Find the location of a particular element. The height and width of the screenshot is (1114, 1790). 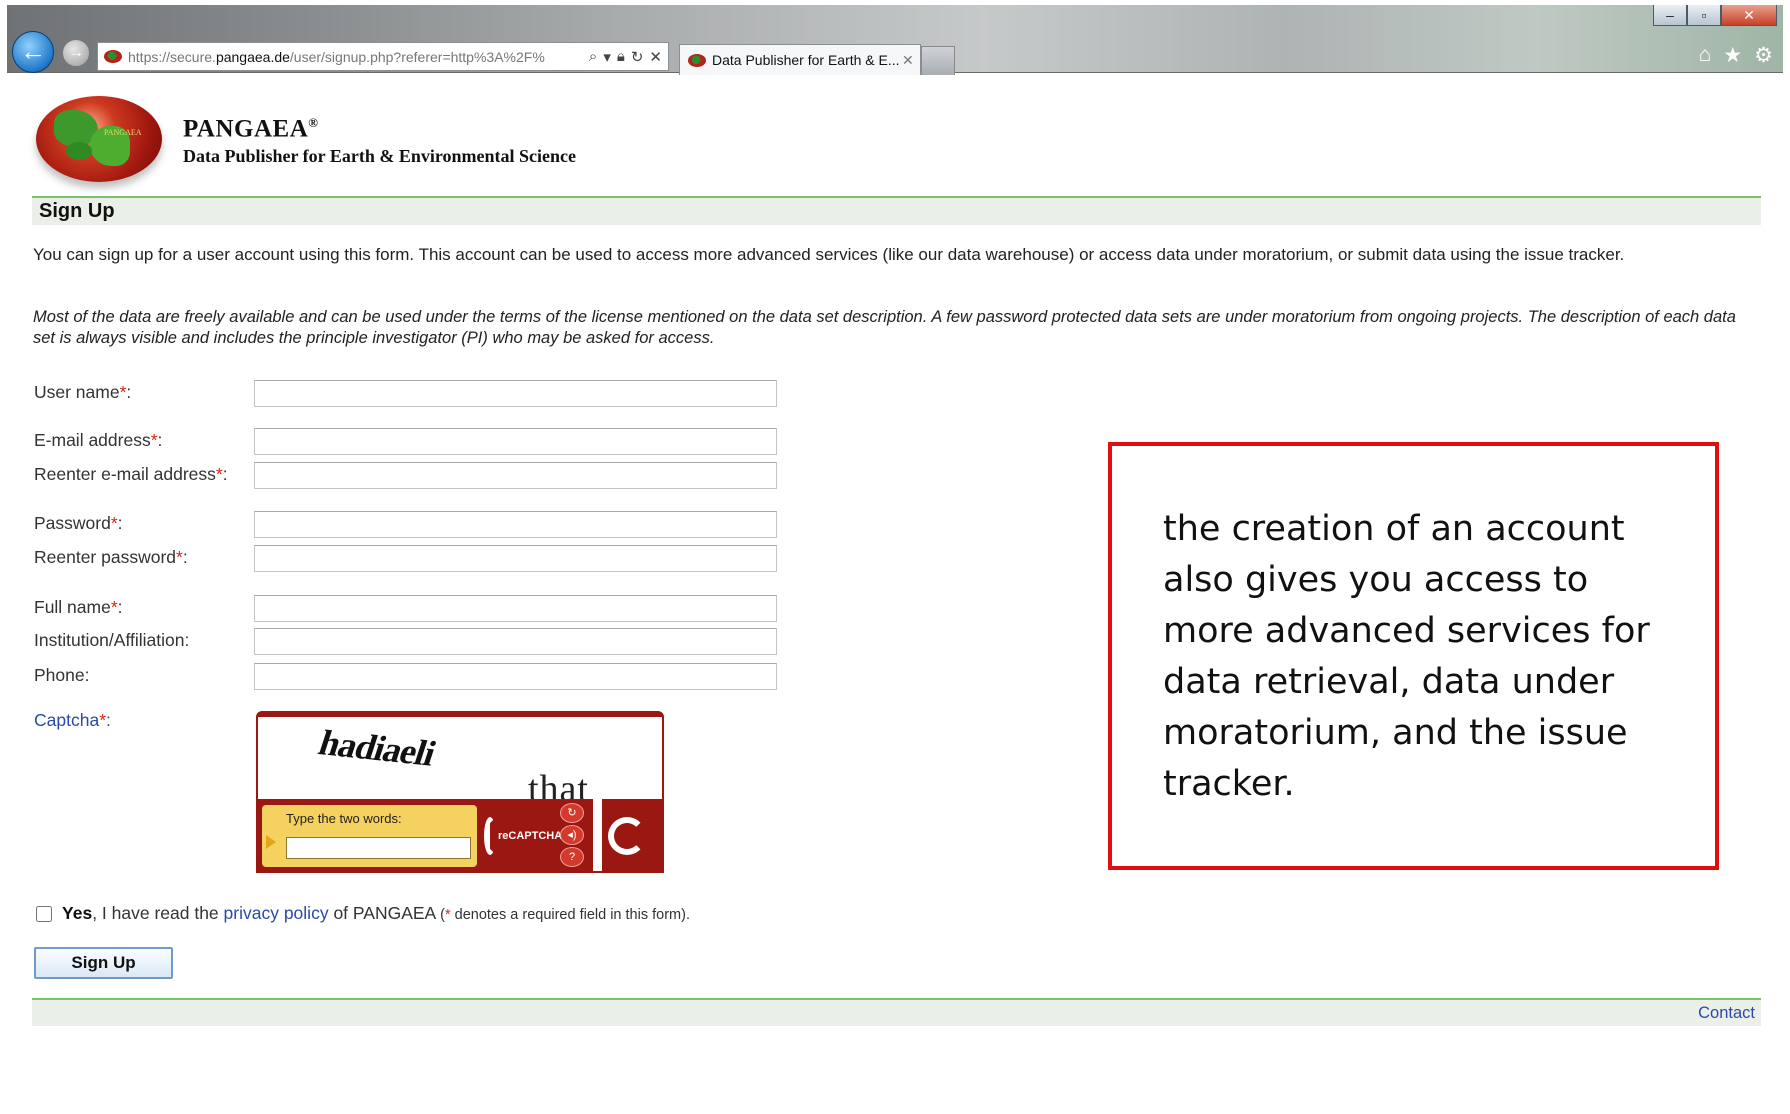

captcha-audio-icon: ◂) is located at coordinates (572, 835).